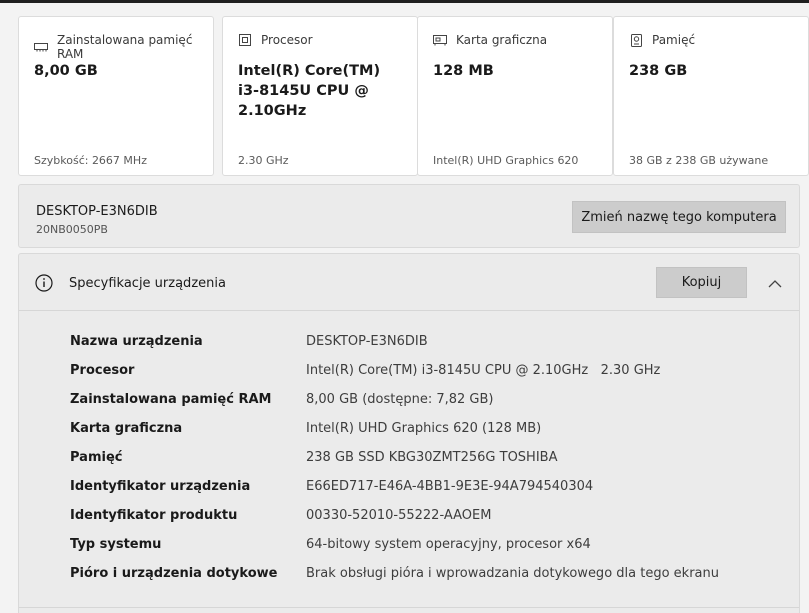 The width and height of the screenshot is (809, 613). Describe the element at coordinates (701, 282) in the screenshot. I see `copy-button: Kopiuj` at that location.